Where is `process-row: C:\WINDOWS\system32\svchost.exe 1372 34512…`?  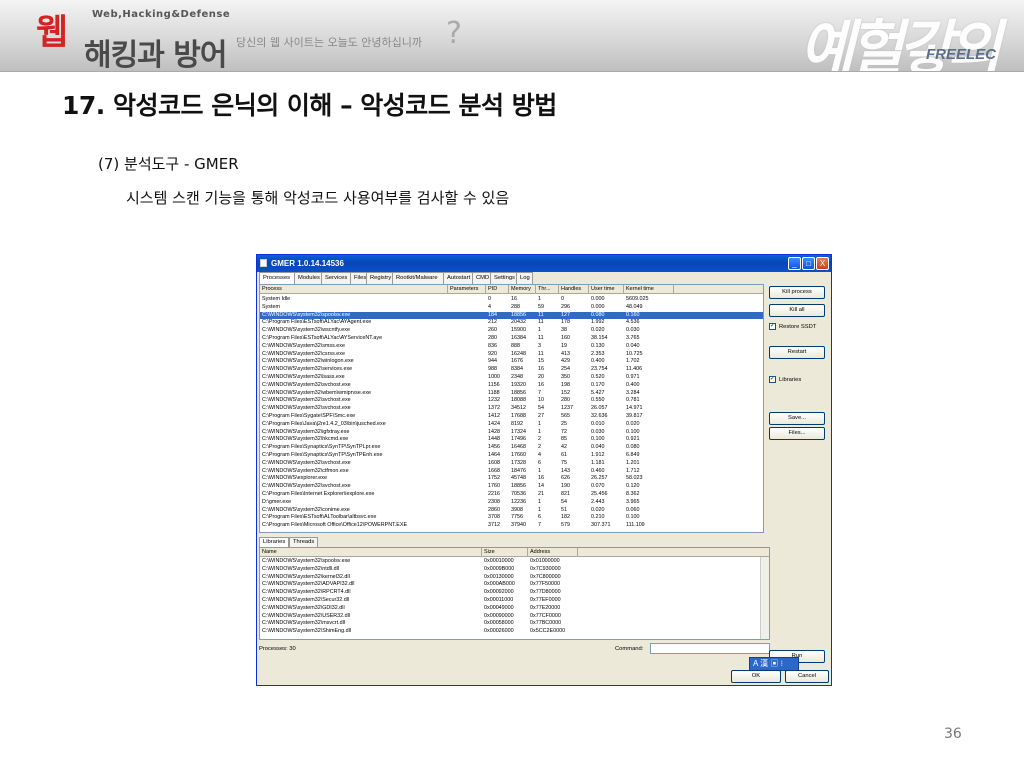
process-row: C:\WINDOWS\system32\svchost.exe 1372 34512… is located at coordinates (511, 409).